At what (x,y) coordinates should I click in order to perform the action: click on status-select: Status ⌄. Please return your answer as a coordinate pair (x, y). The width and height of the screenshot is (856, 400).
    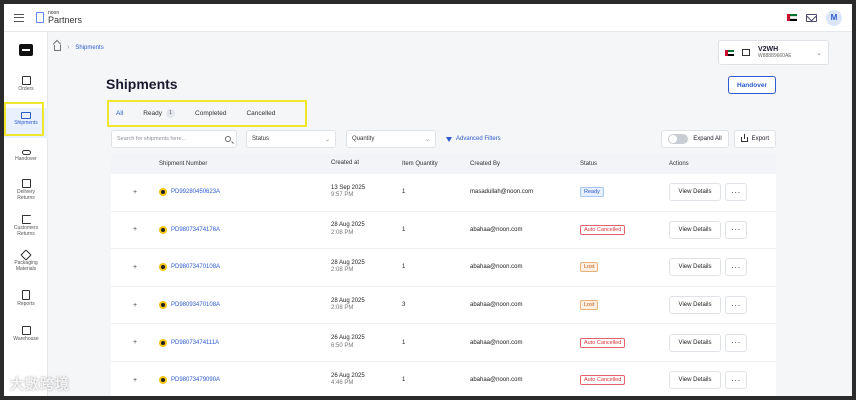
    Looking at the image, I should click on (291, 139).